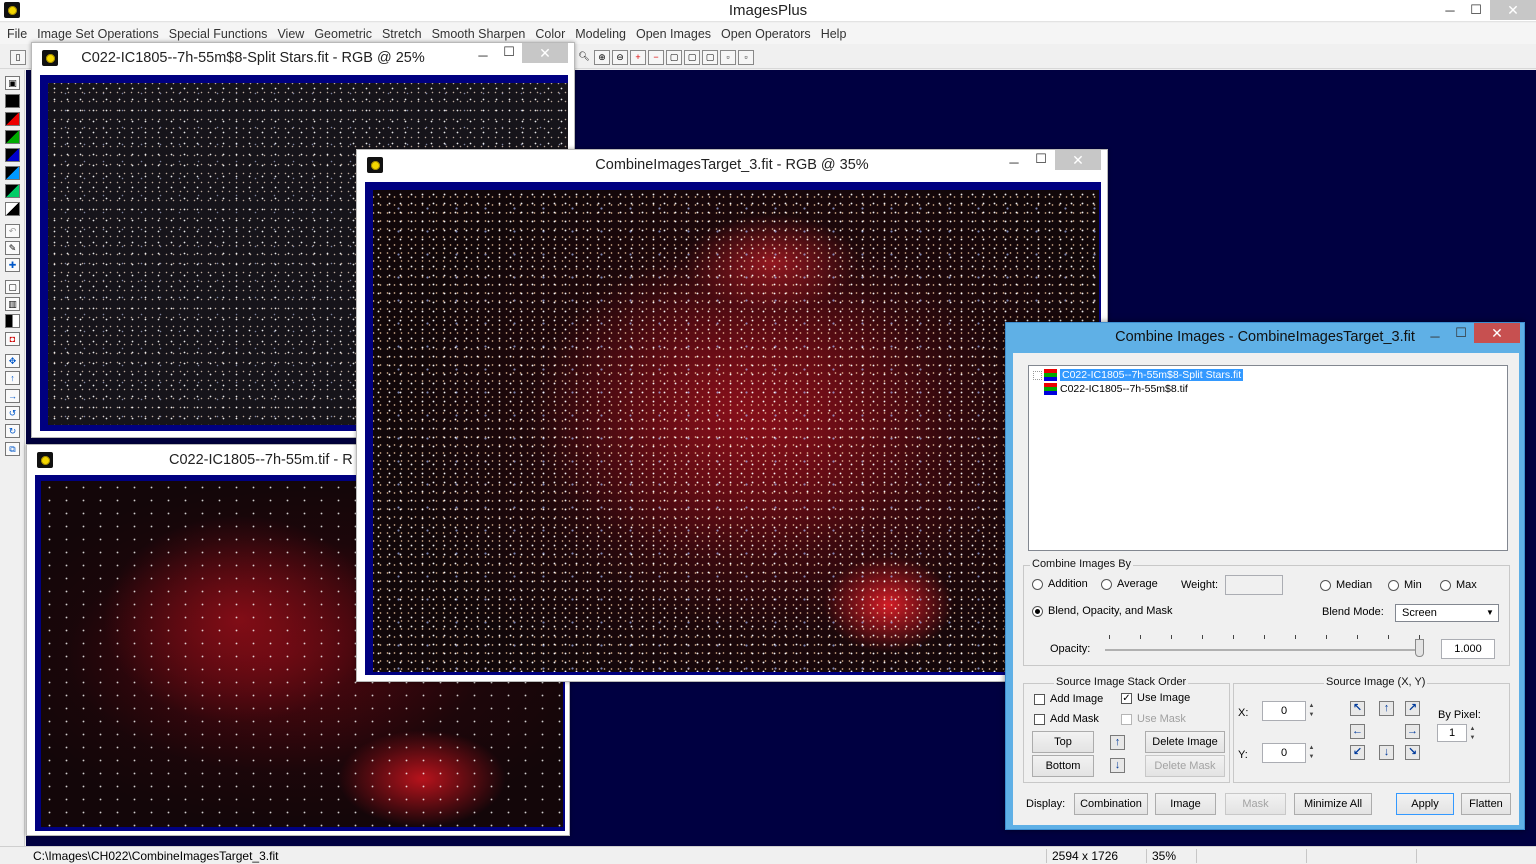 The width and height of the screenshot is (1536, 864). What do you see at coordinates (1333, 804) in the screenshot?
I see `minimize-all-button: Minimize All` at bounding box center [1333, 804].